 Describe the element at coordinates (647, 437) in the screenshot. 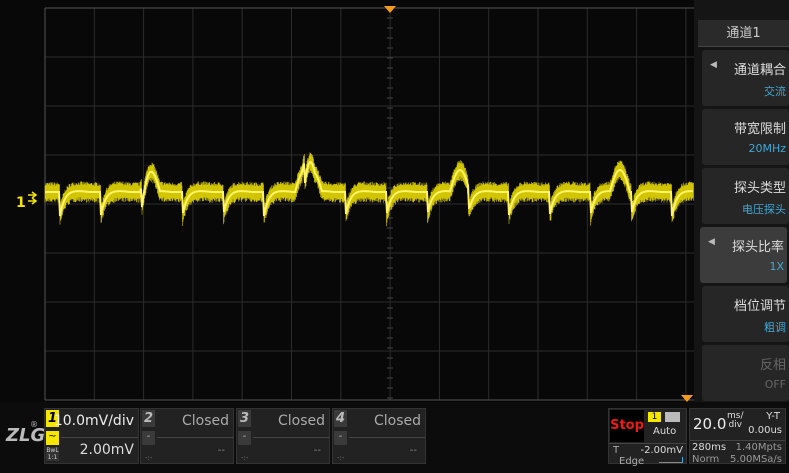

I see `trigger-status: Stop 1 Auto T -2.00mV Edge` at that location.